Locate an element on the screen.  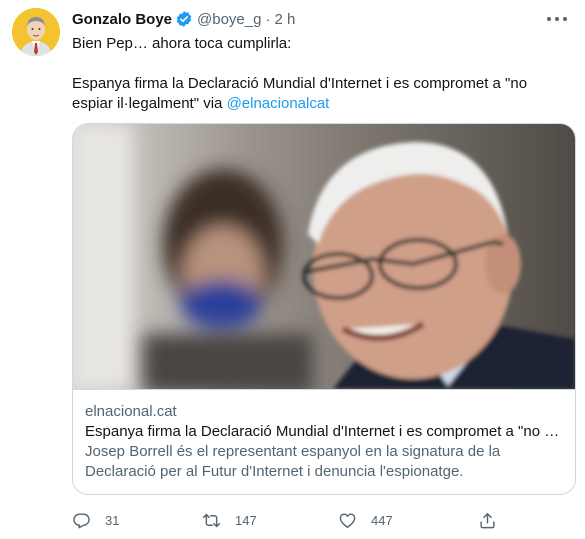
more-icon is located at coordinates (557, 19).